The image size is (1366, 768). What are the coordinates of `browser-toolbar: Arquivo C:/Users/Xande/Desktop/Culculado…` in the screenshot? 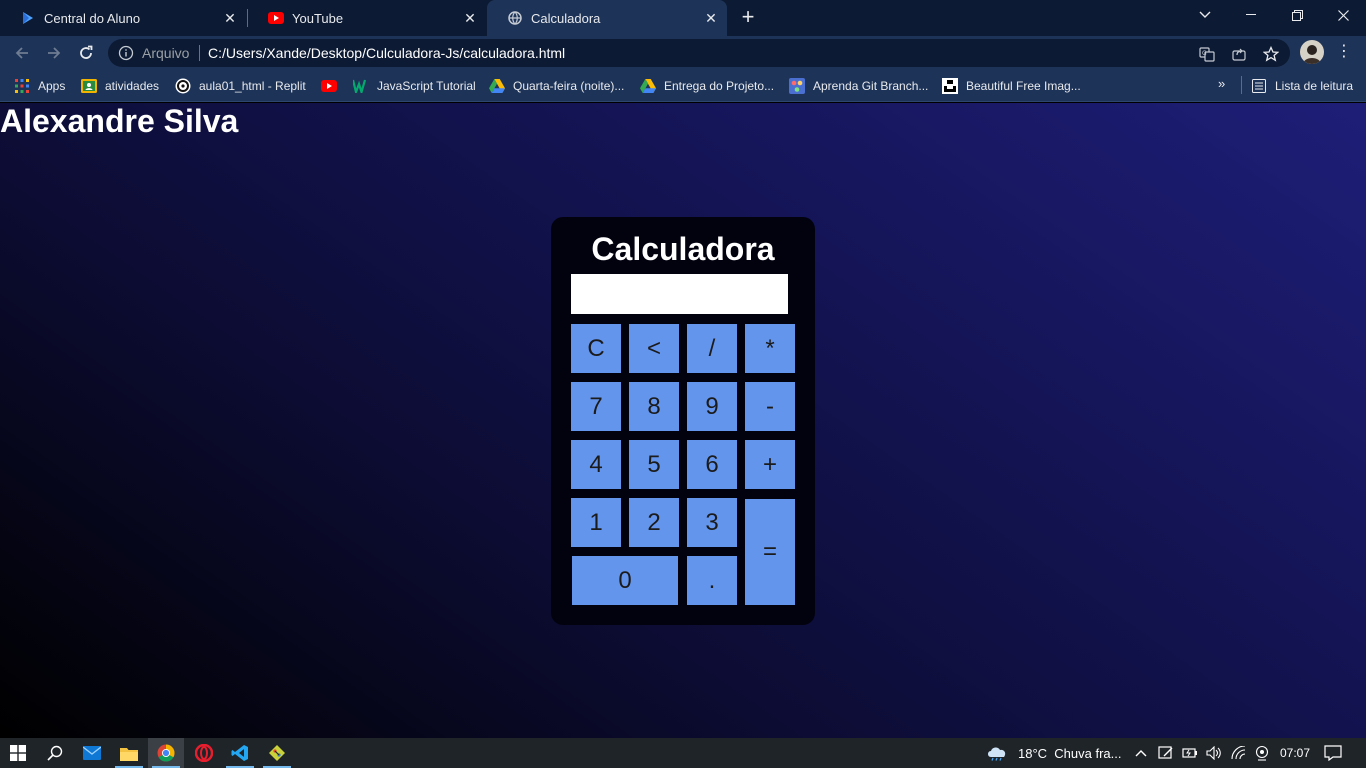 It's located at (683, 53).